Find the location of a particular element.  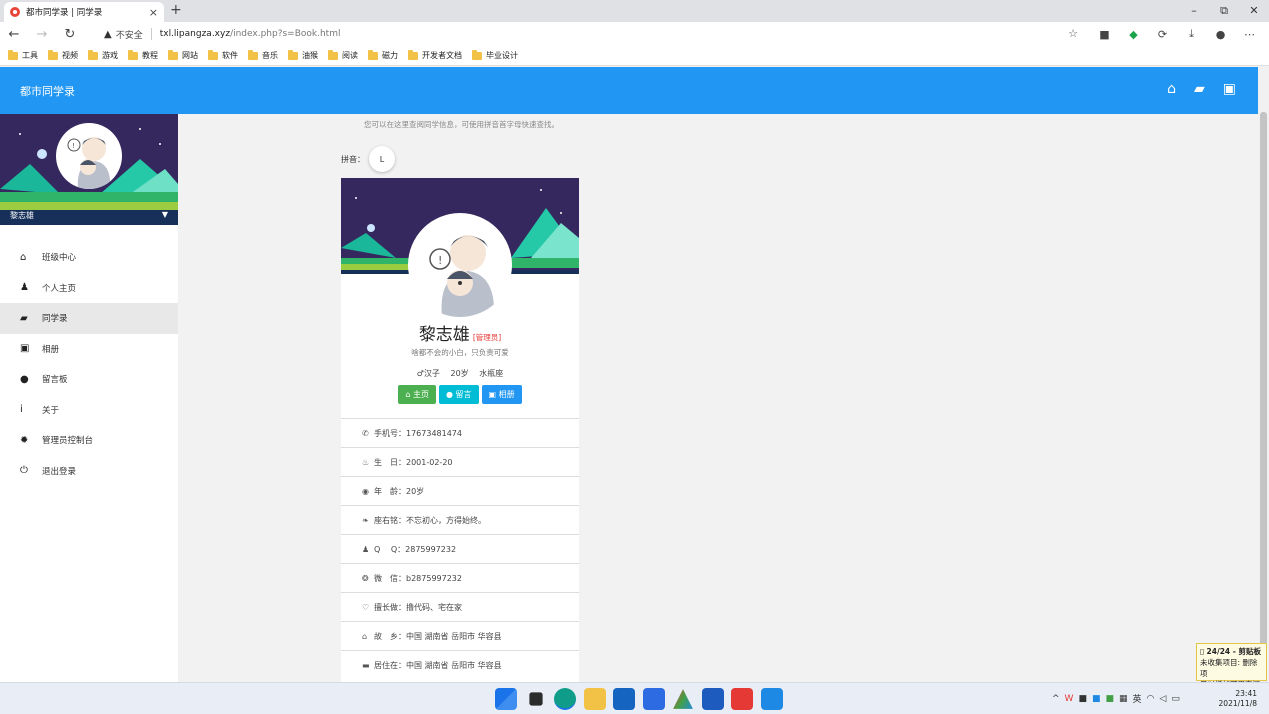

bookmark-folder: 毕业设计 is located at coordinates (495, 55).